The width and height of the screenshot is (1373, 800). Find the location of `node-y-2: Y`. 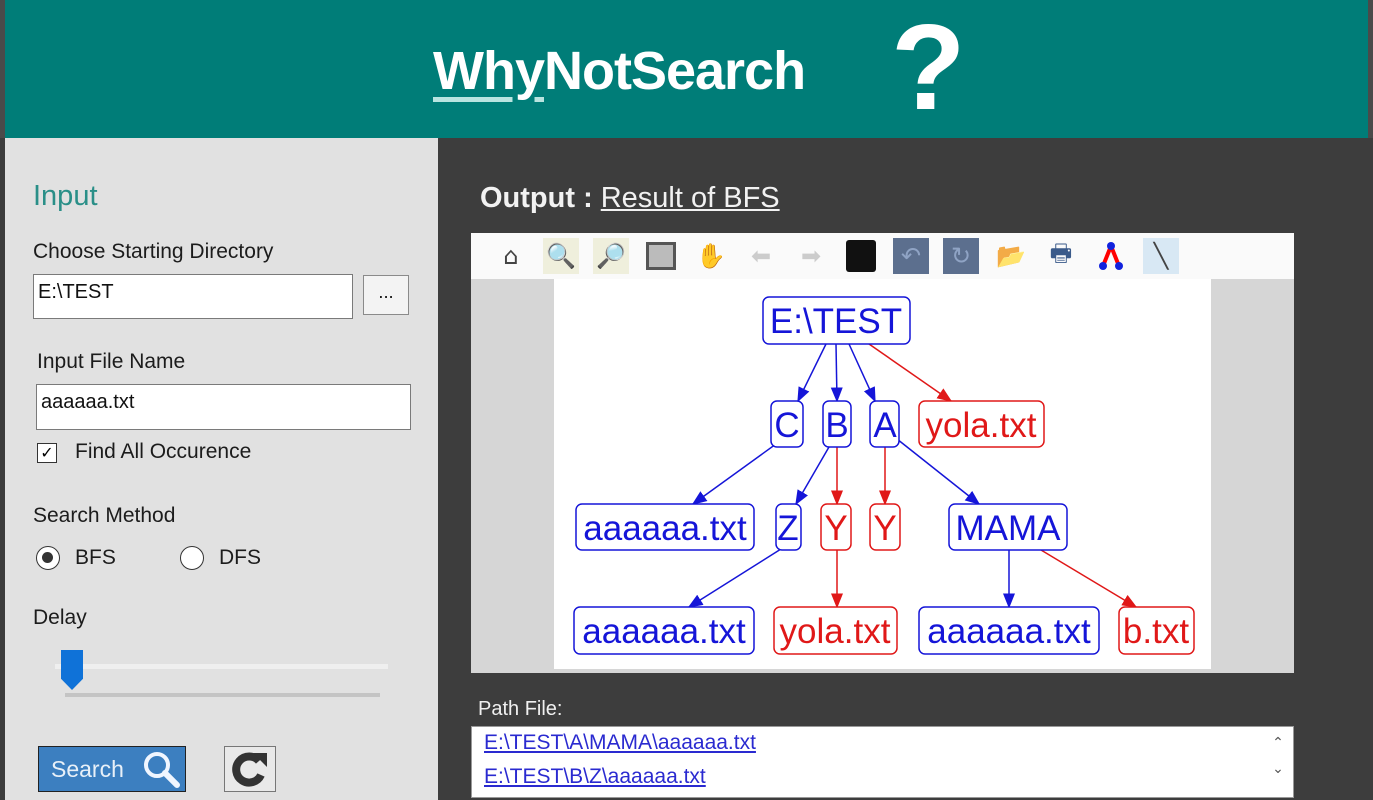

node-y-2: Y is located at coordinates (885, 527).